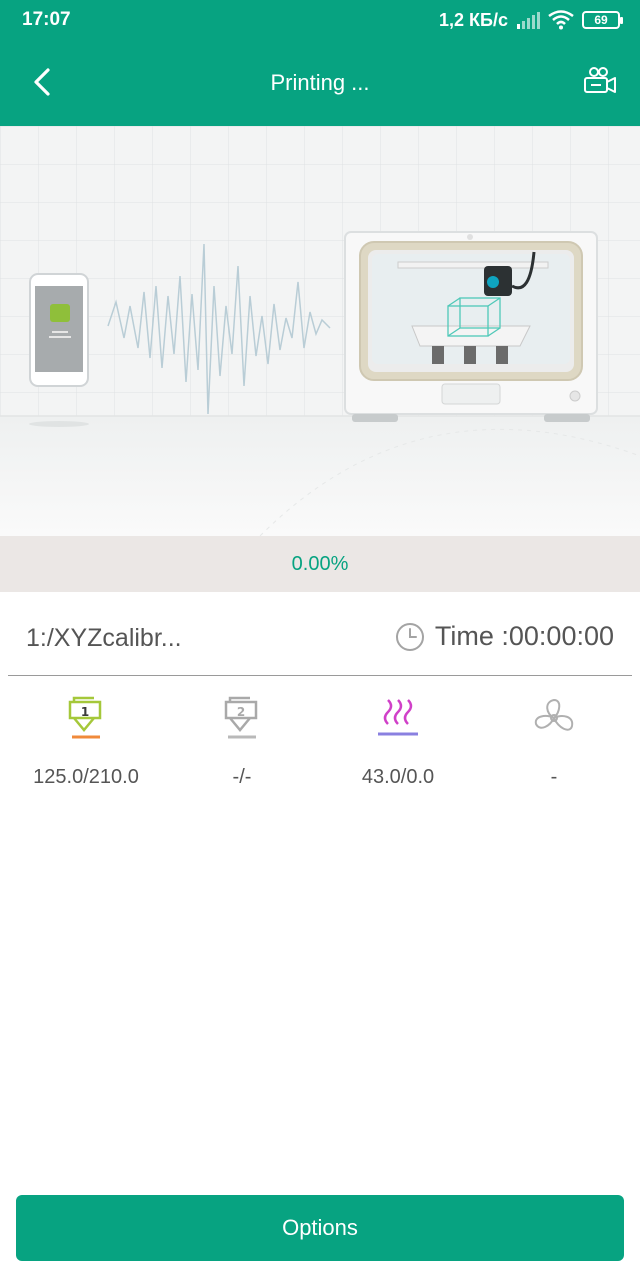  I want to click on fan-speed: -, so click(554, 777).